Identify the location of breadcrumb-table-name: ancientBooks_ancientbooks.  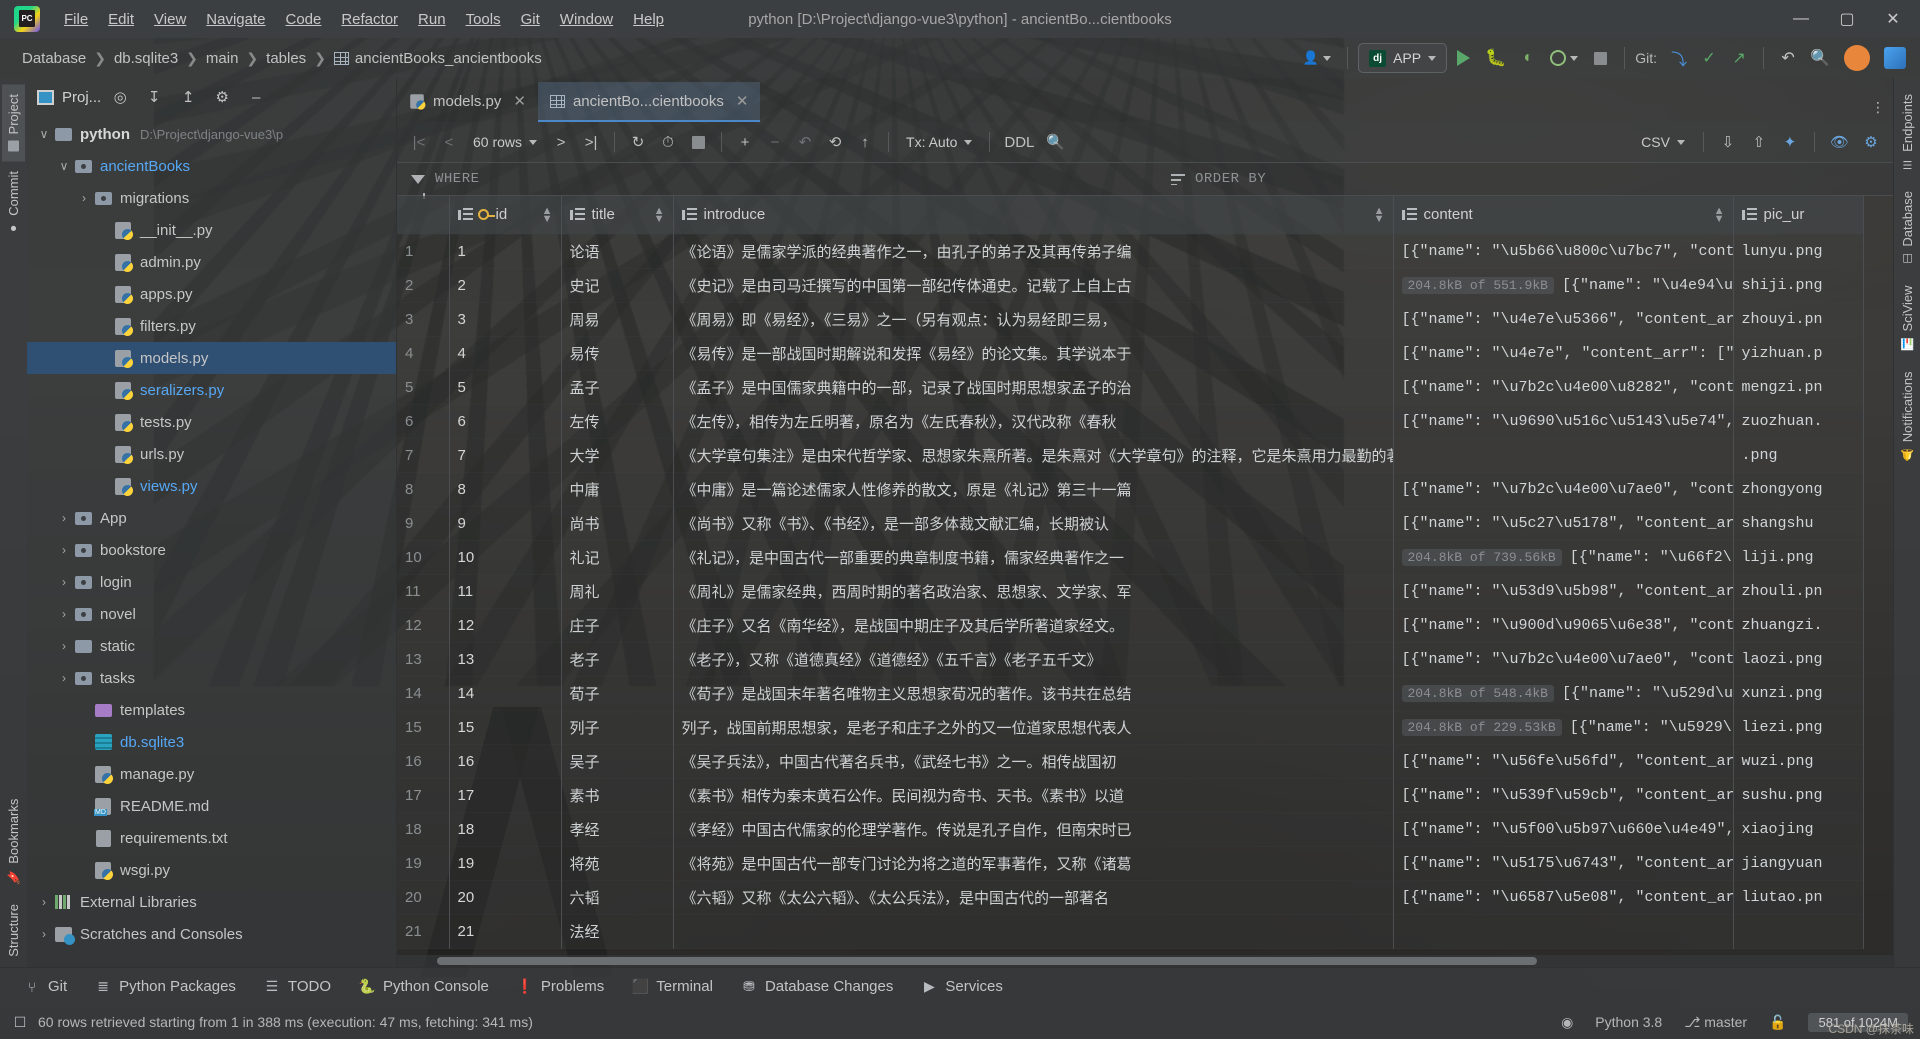
(438, 58).